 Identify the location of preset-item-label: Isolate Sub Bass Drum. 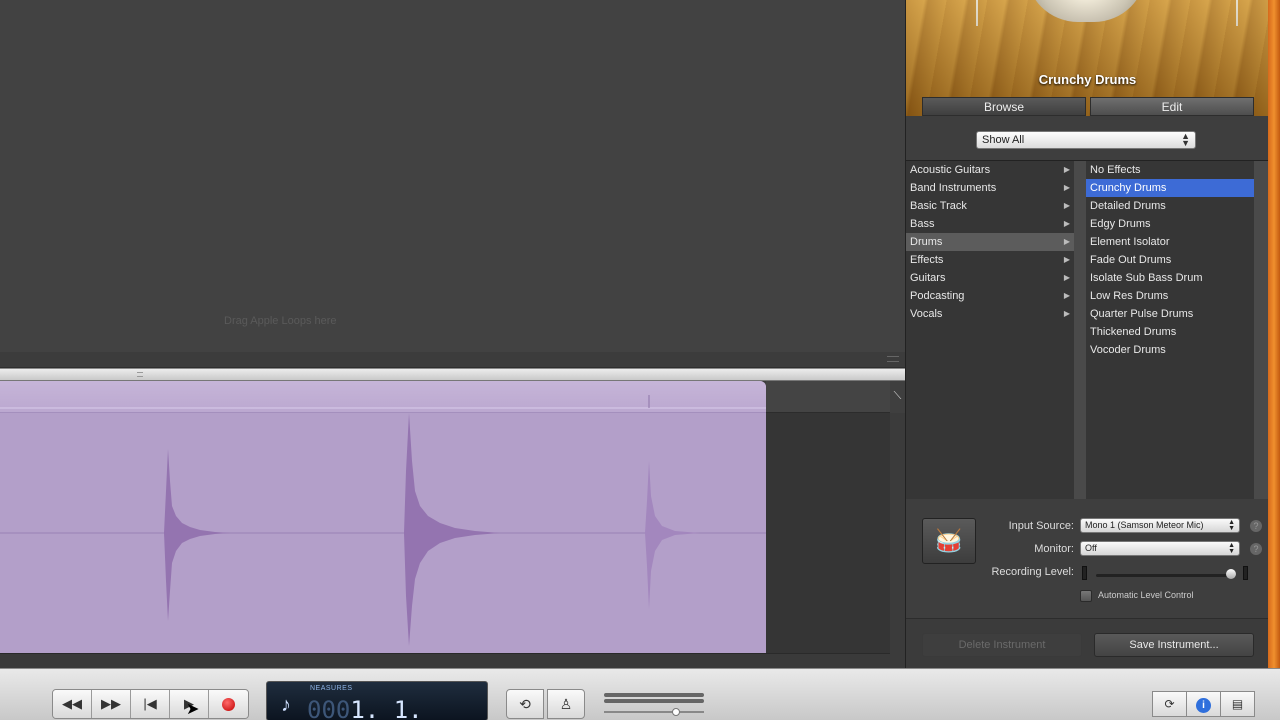
(1146, 278).